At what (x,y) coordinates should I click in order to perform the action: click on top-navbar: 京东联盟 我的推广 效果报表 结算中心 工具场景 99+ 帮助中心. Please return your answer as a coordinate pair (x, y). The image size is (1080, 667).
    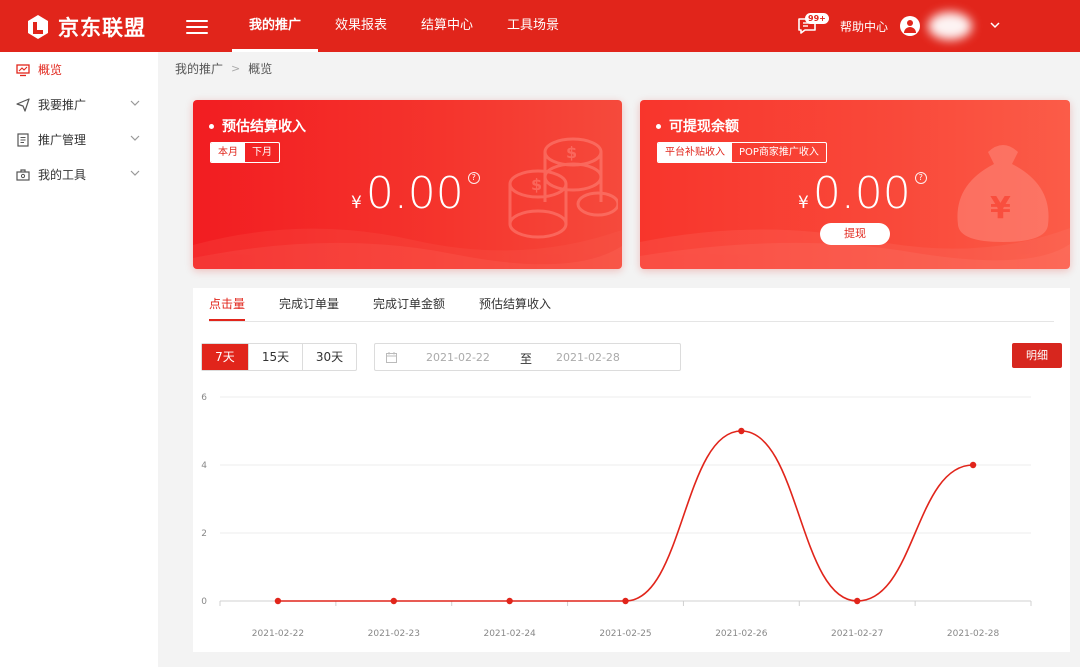
    Looking at the image, I should click on (540, 26).